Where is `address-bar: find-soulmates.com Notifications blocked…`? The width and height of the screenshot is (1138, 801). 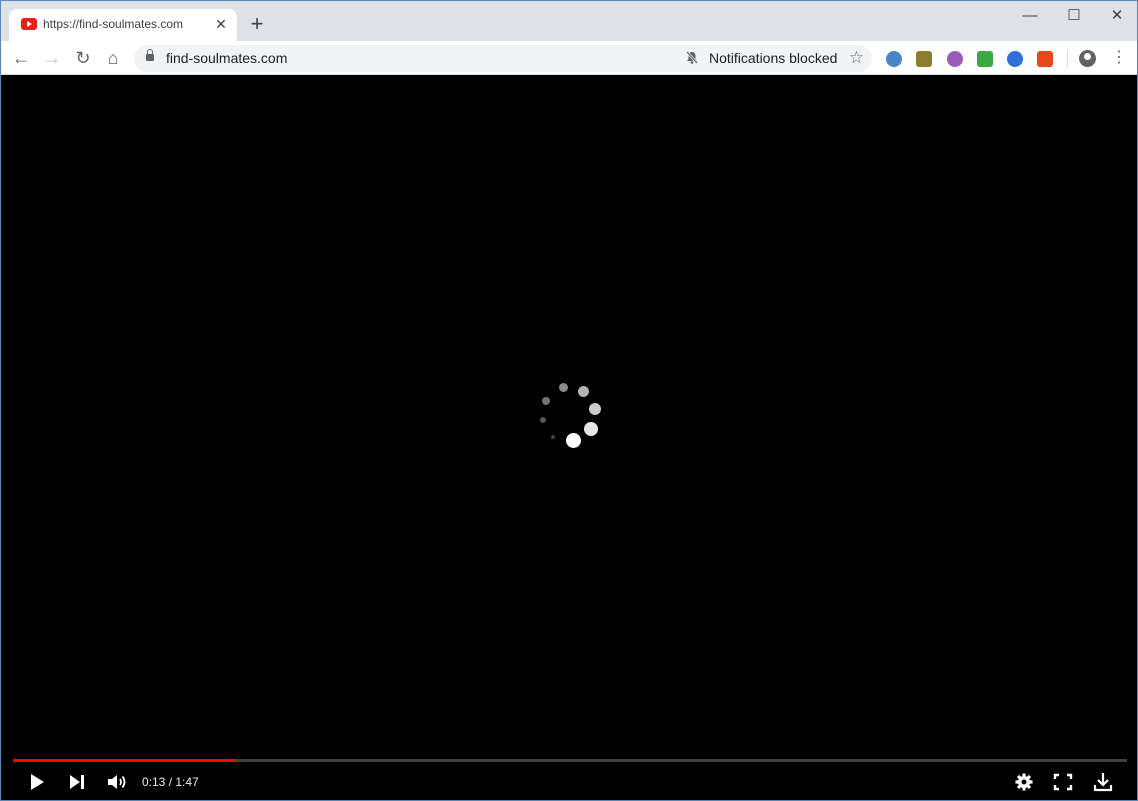
address-bar: find-soulmates.com Notifications blocked… is located at coordinates (503, 58).